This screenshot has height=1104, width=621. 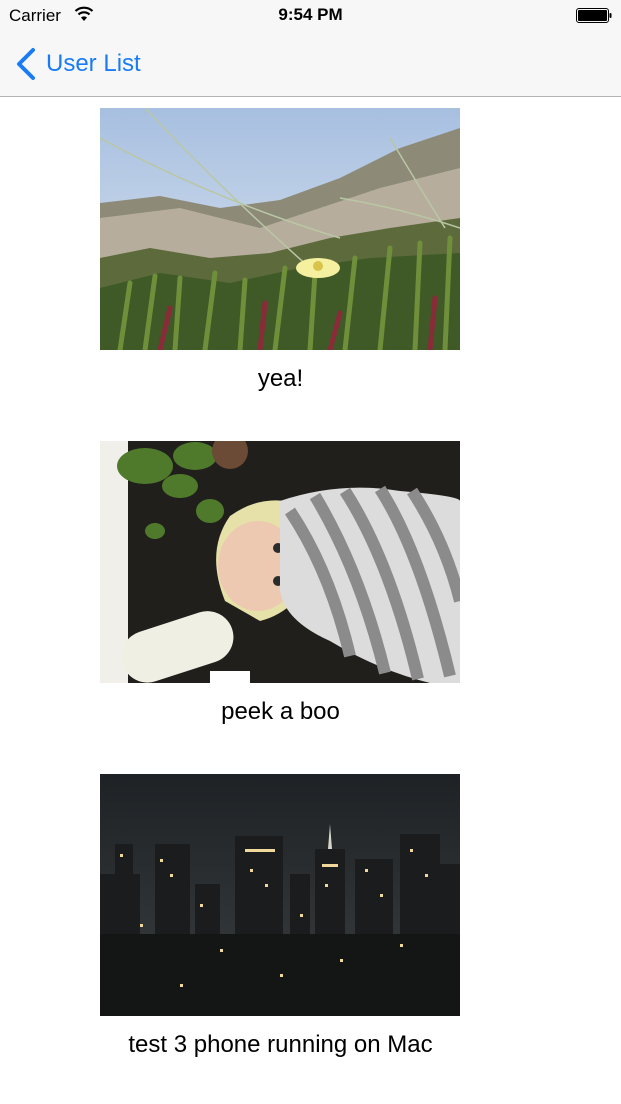 What do you see at coordinates (280, 562) in the screenshot?
I see `post-photo-baby` at bounding box center [280, 562].